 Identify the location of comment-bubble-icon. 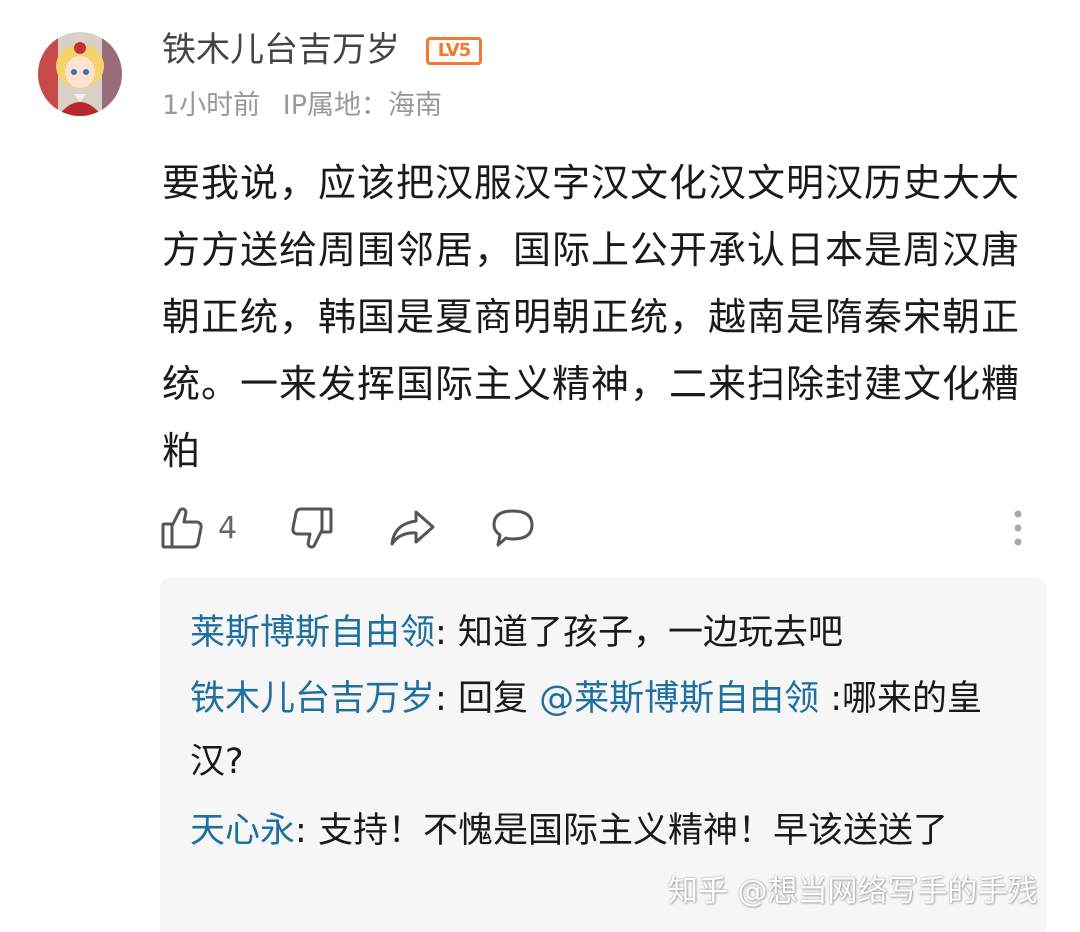
(513, 528).